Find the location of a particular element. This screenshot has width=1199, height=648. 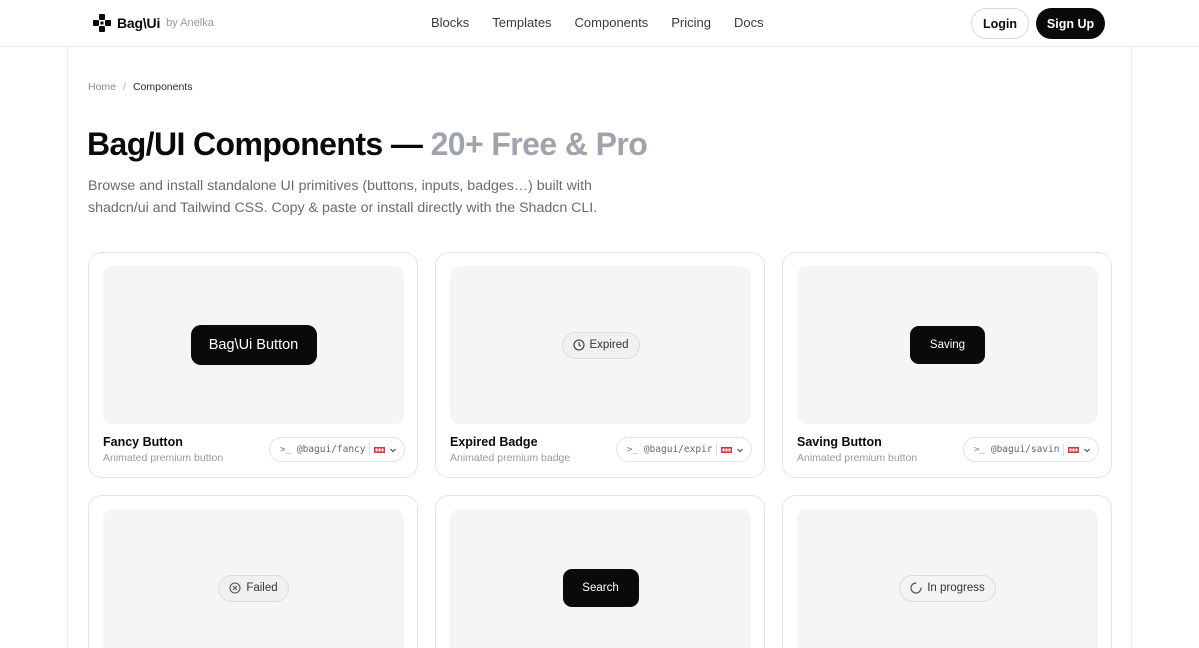

component-preview: Expired is located at coordinates (600, 345).